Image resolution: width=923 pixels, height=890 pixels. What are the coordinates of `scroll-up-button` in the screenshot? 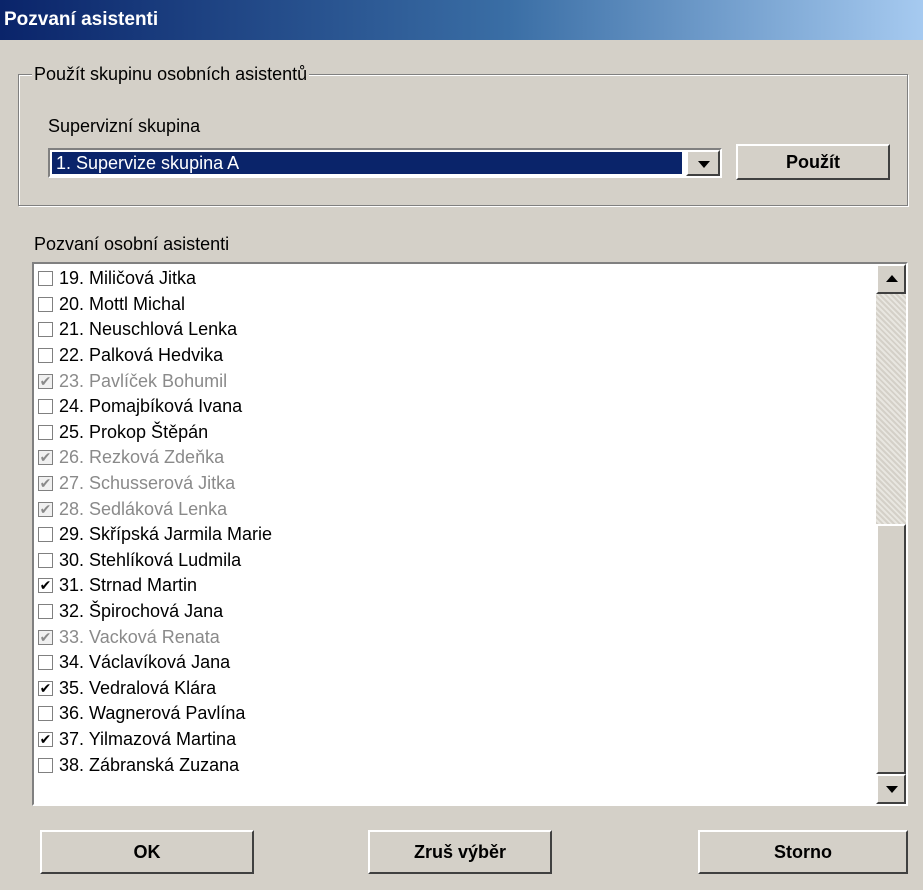 It's located at (891, 279).